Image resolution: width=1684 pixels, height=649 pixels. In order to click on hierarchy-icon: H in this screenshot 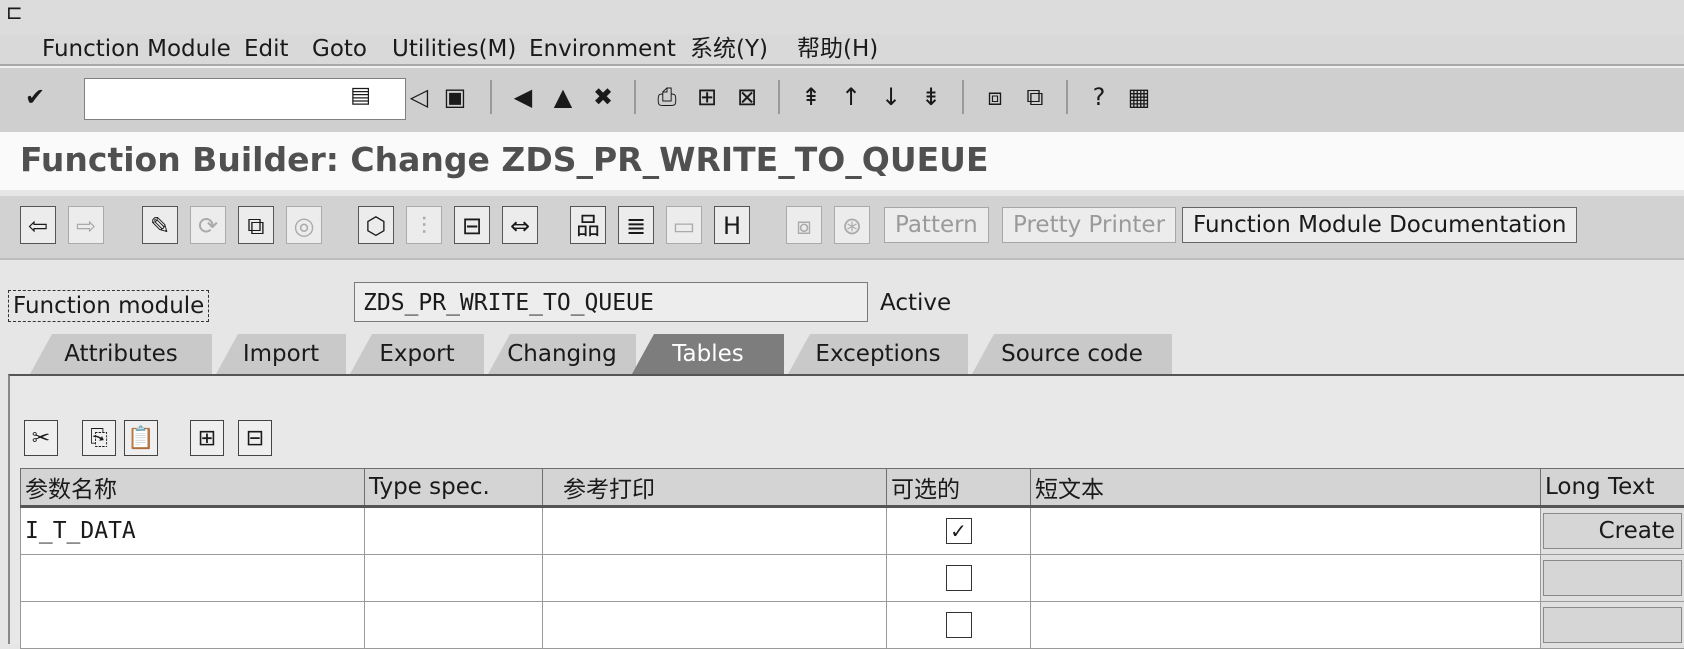, I will do `click(732, 225)`.